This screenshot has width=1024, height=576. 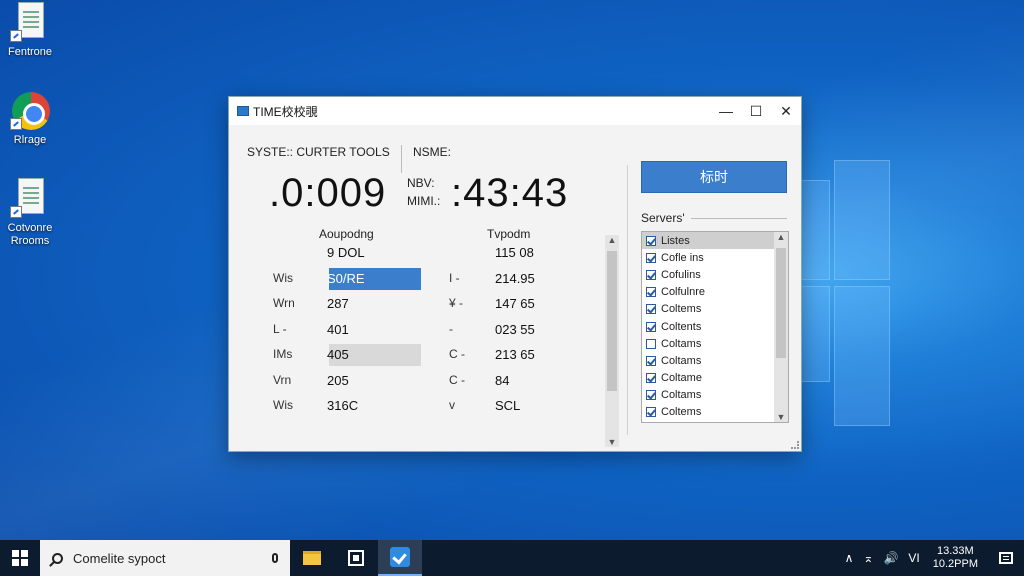 I want to click on folder-icon, so click(x=312, y=558).